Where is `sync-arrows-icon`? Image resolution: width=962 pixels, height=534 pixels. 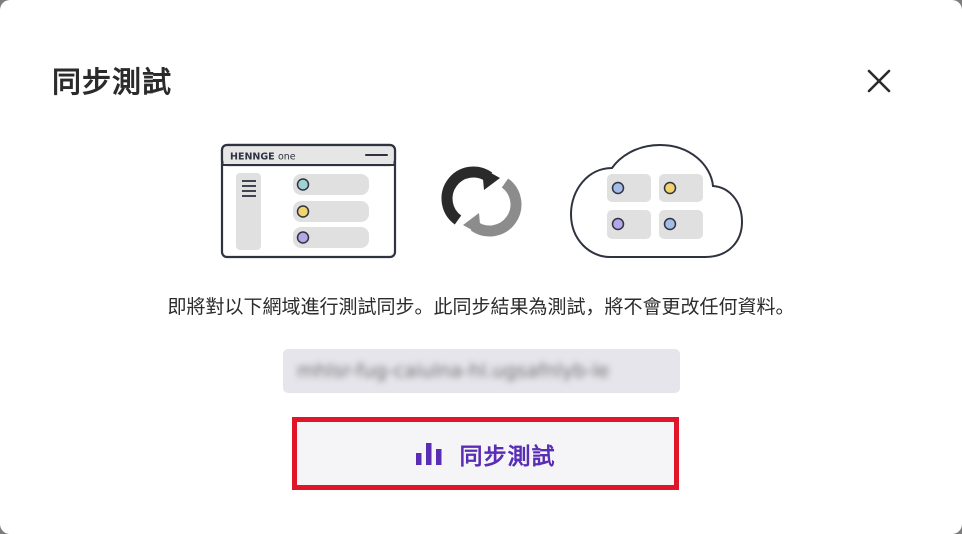 sync-arrows-icon is located at coordinates (481, 201).